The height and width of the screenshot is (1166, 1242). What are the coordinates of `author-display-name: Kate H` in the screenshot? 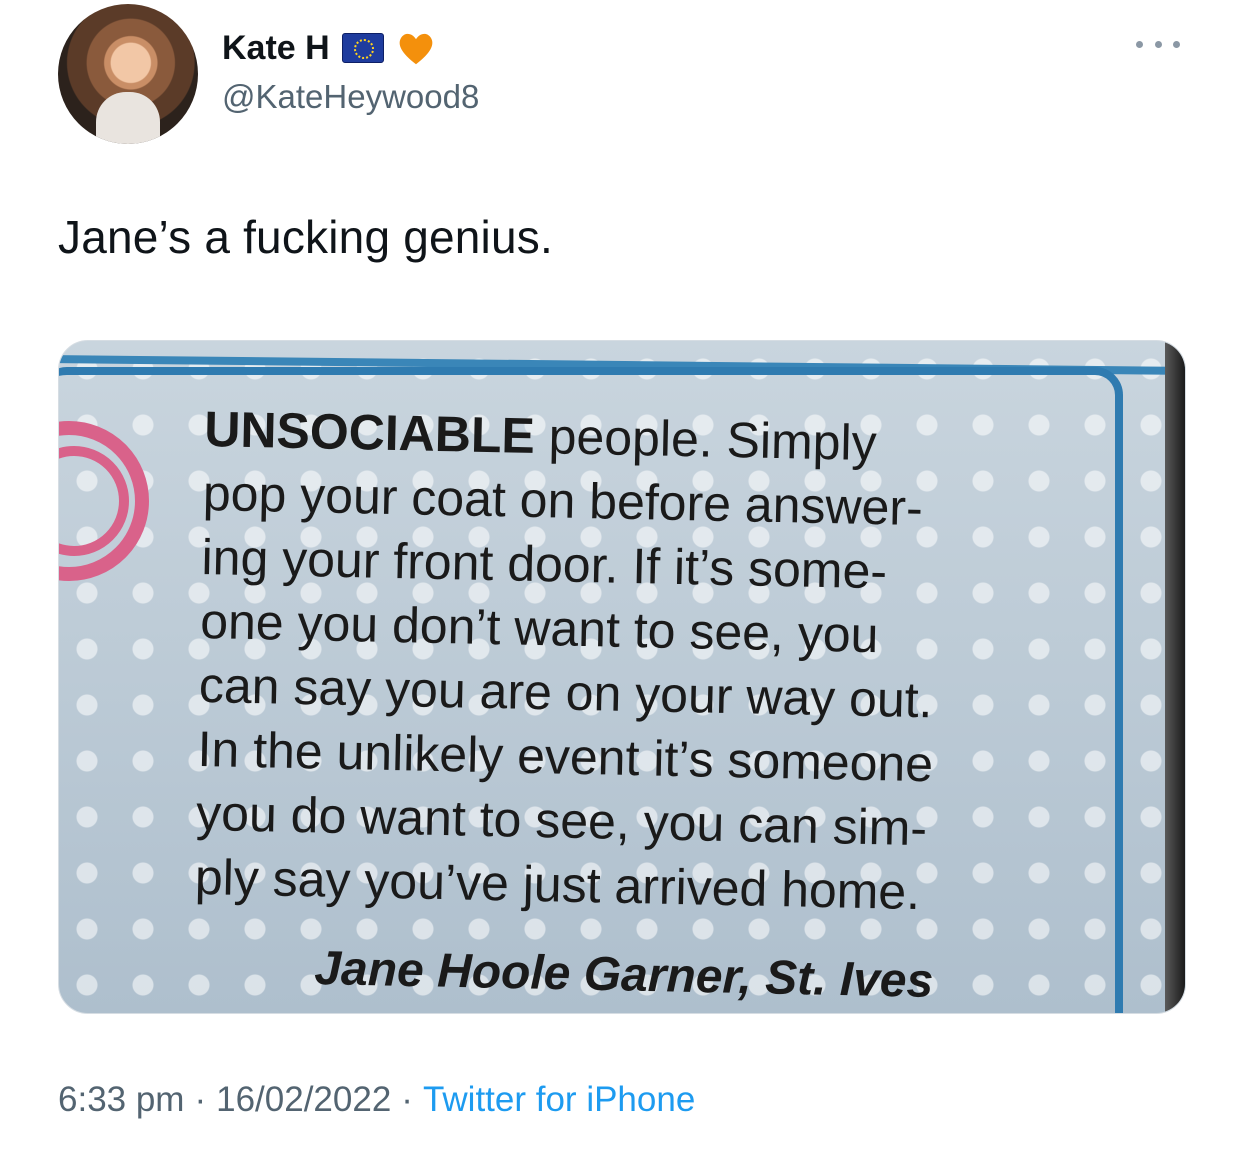 It's located at (276, 48).